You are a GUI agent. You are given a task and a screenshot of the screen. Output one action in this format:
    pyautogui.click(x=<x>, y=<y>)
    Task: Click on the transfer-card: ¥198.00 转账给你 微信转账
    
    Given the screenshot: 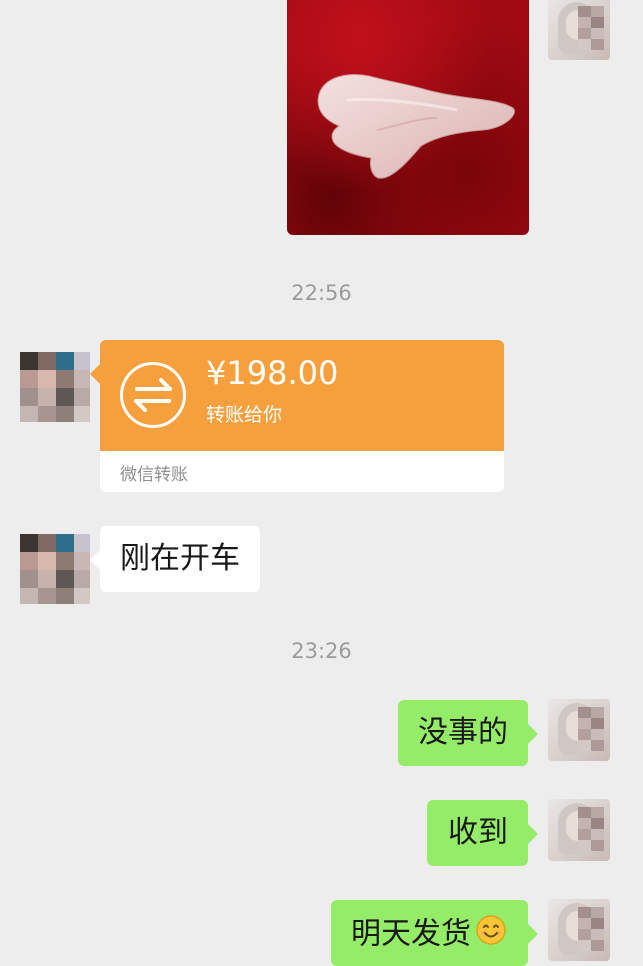 What is the action you would take?
    pyautogui.click(x=297, y=416)
    